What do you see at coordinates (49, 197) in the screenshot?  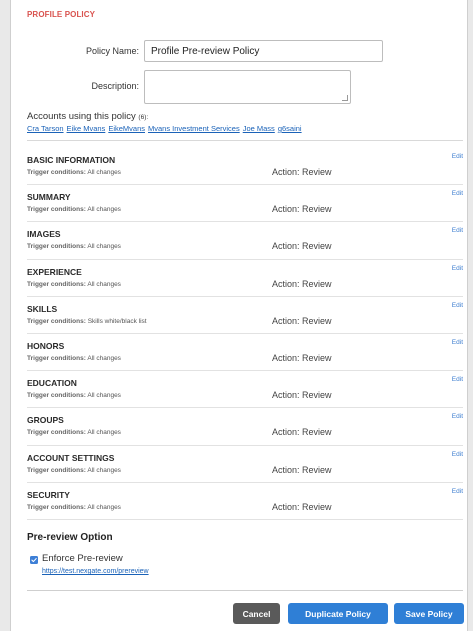 I see `rule-name: SUMMARY` at bounding box center [49, 197].